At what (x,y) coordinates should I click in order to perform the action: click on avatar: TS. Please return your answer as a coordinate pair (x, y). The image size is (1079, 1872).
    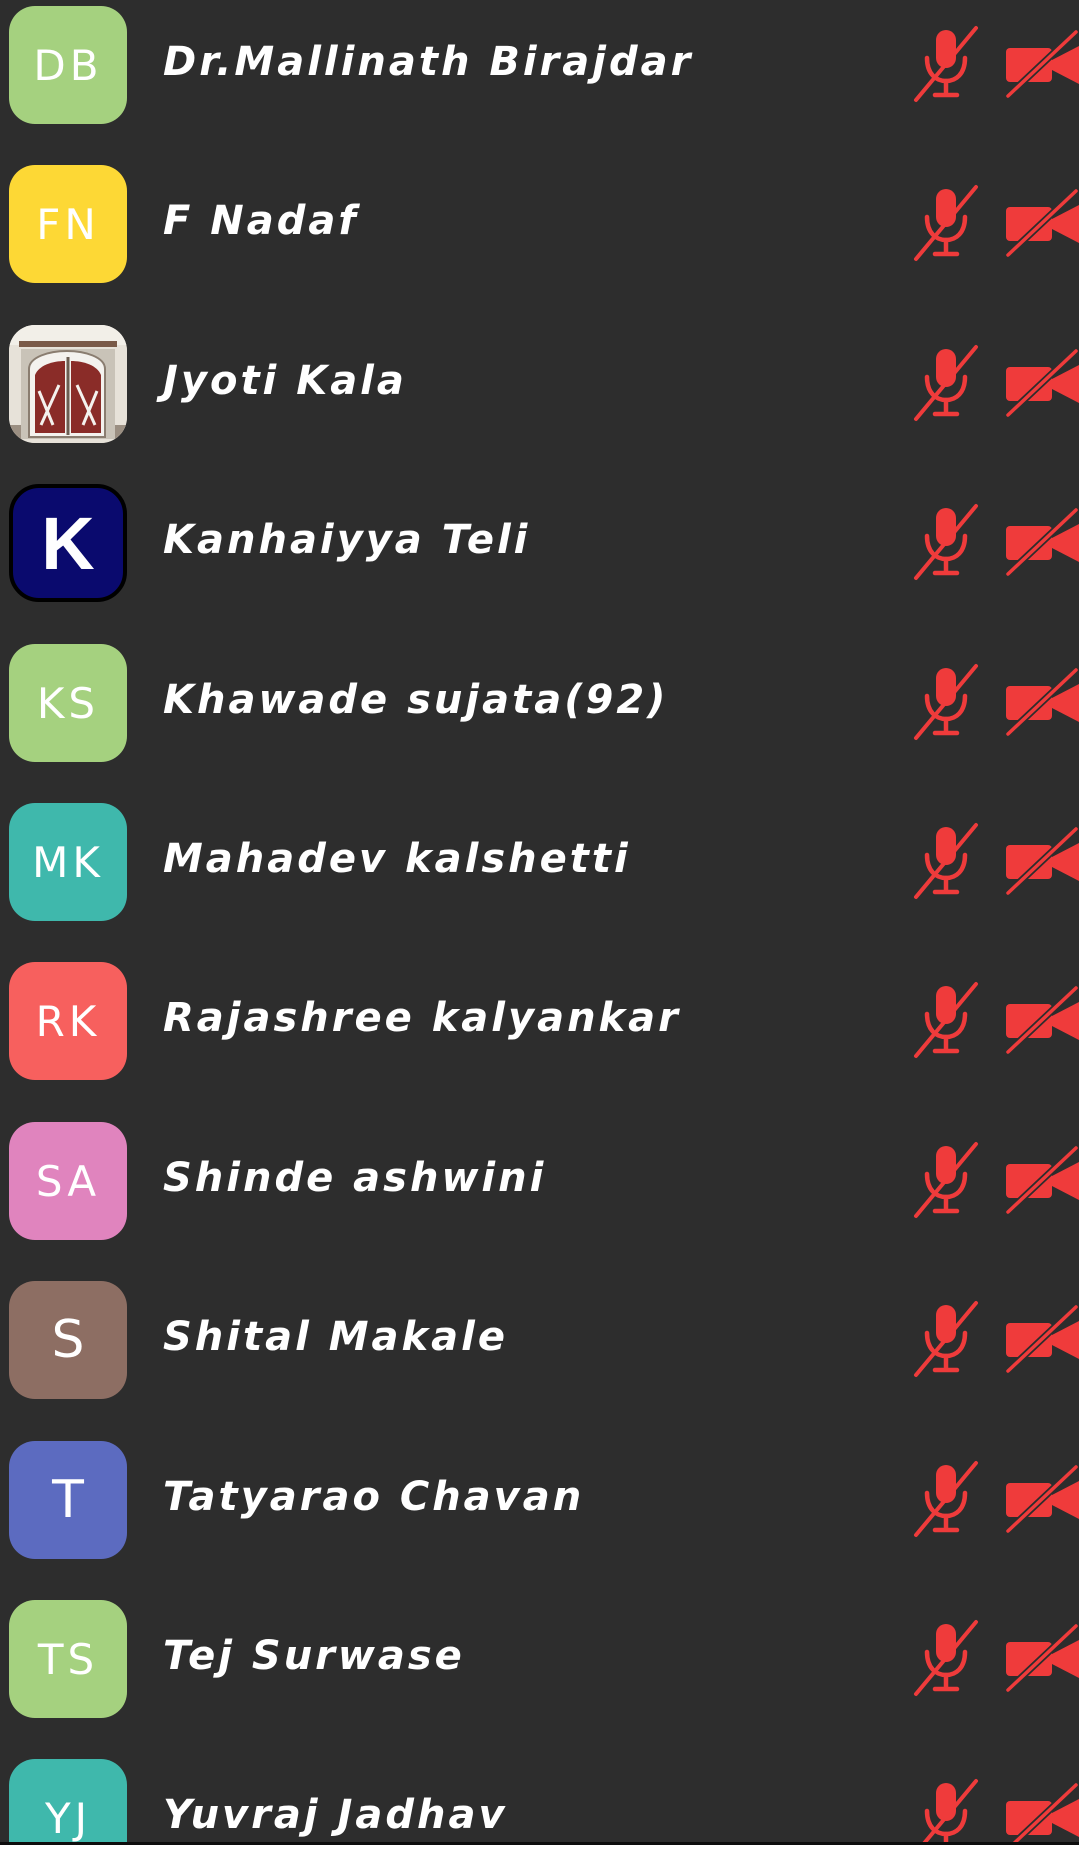
    Looking at the image, I should click on (68, 1659).